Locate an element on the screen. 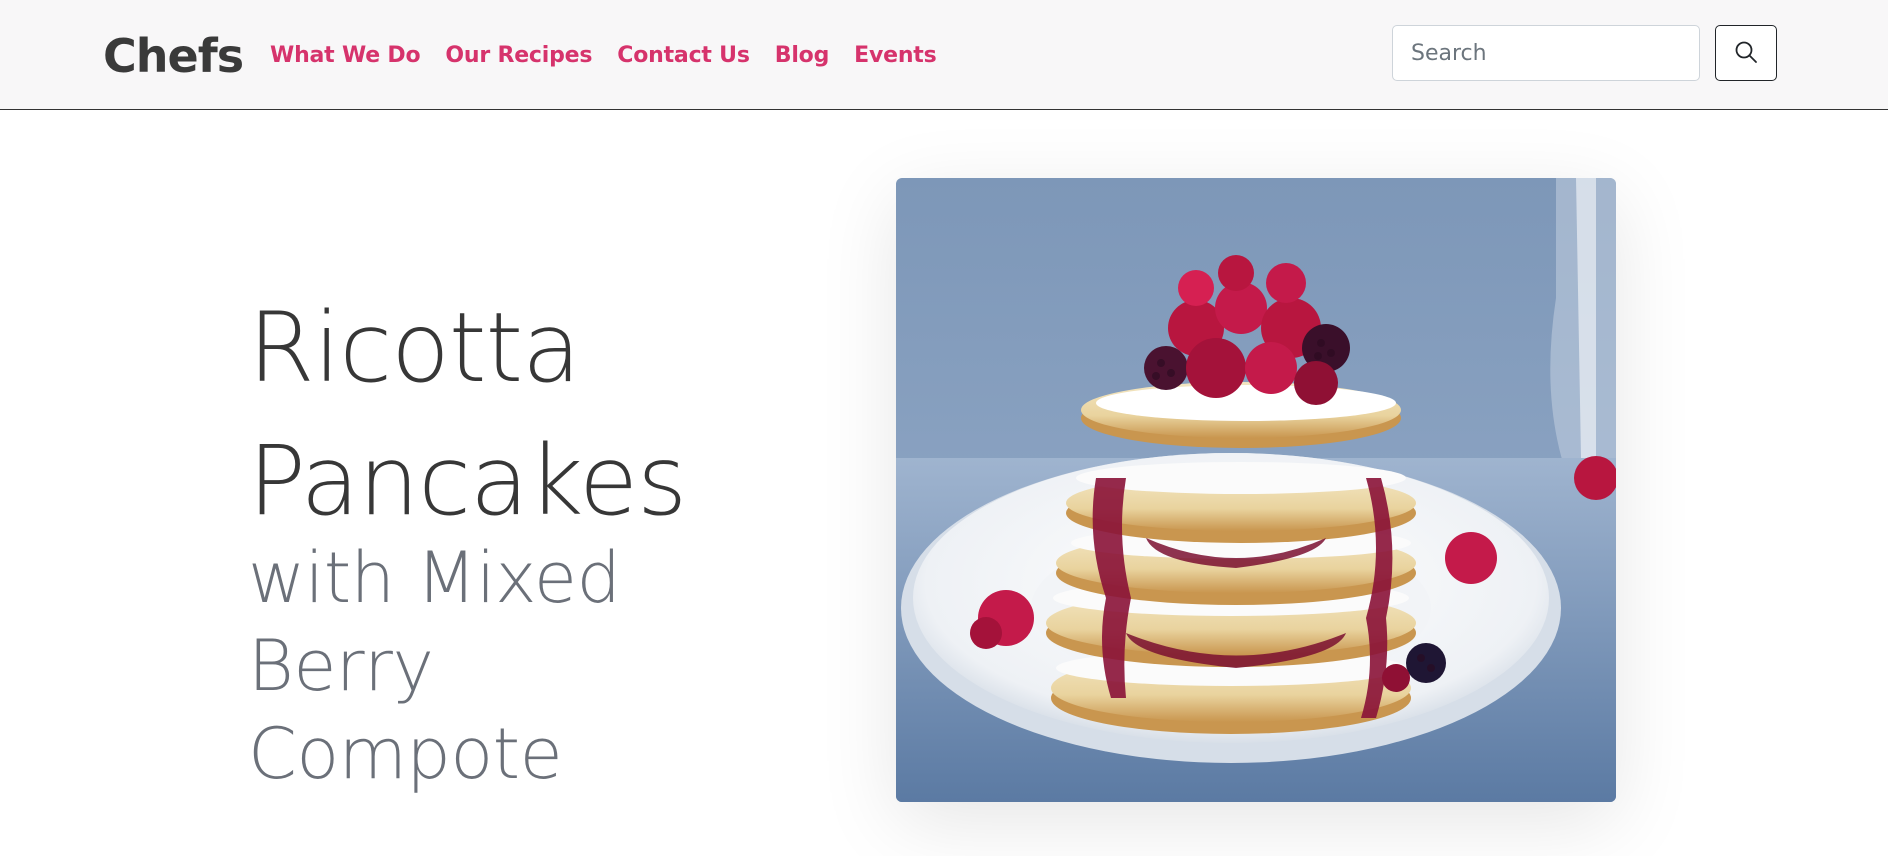 The width and height of the screenshot is (1890, 856). recipe-title-line2: Pancakes is located at coordinates (467, 481).